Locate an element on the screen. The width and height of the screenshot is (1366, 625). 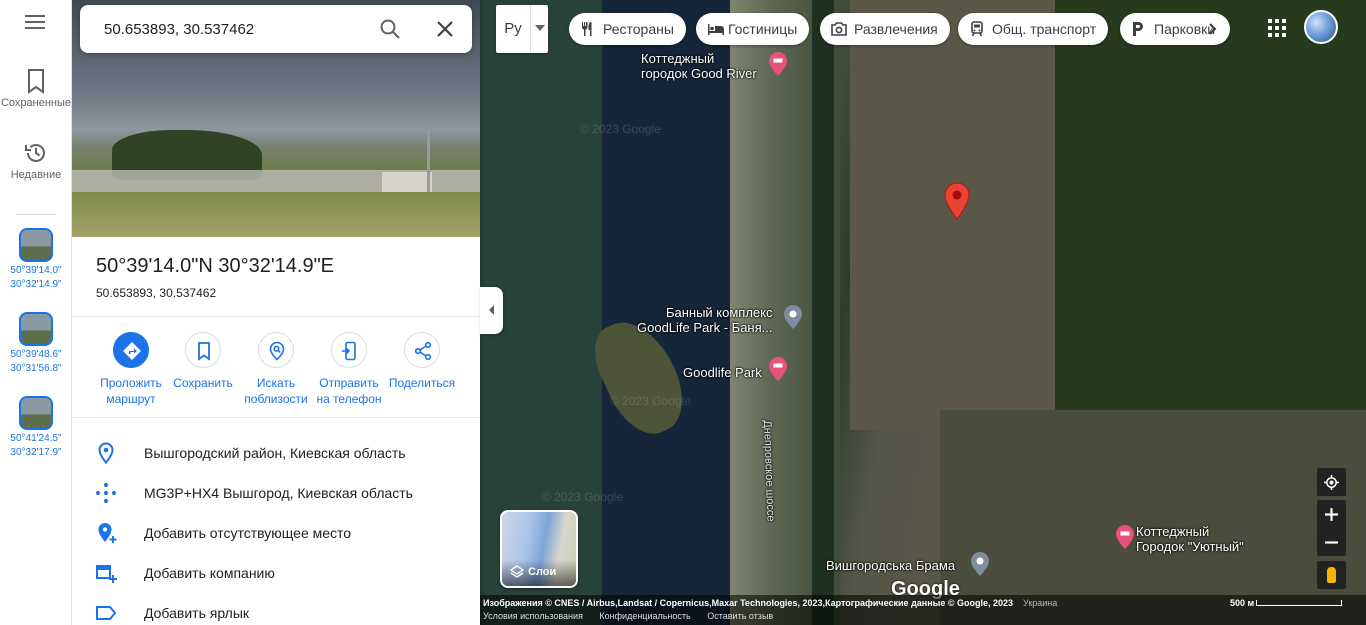
close-icon is located at coordinates (445, 29).